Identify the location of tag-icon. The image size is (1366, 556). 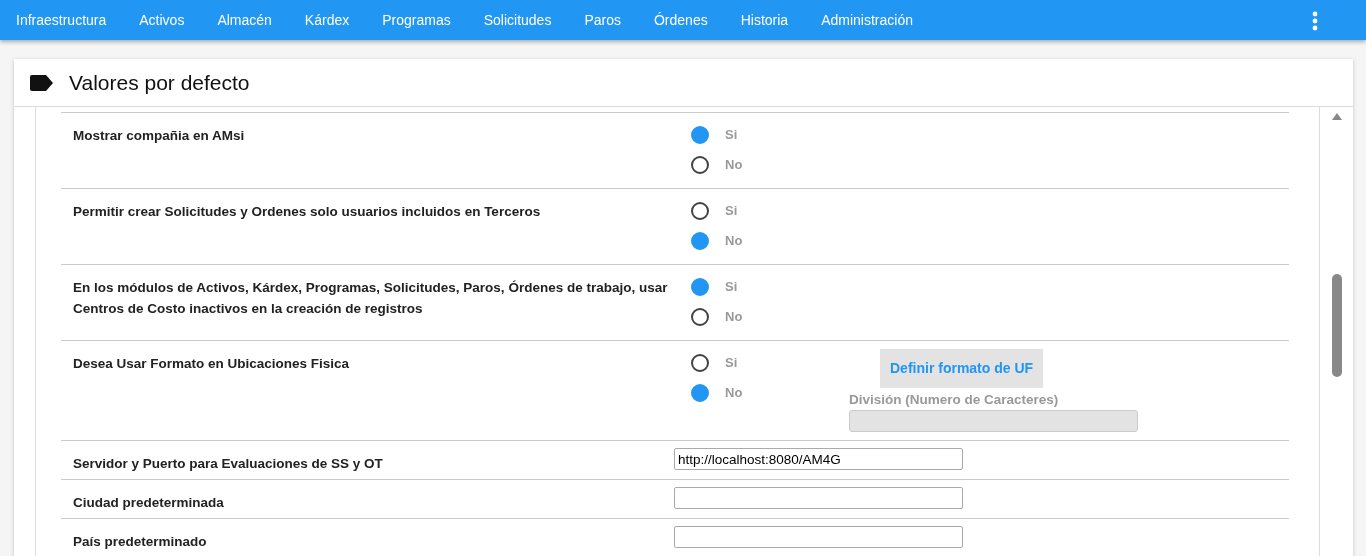
(41, 82).